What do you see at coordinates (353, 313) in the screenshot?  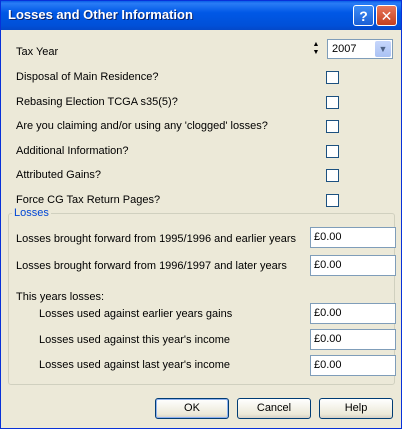 I see `used-gains-field: £0.00` at bounding box center [353, 313].